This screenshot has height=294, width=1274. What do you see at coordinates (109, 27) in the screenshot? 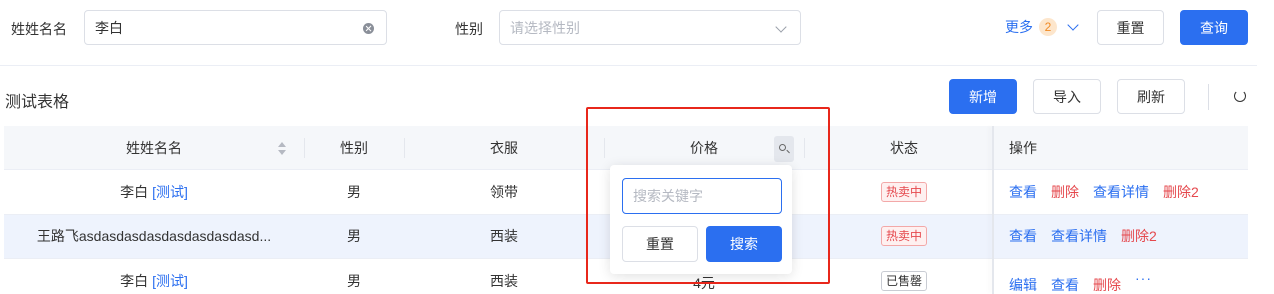
I see `name-filter-value: 李白` at bounding box center [109, 27].